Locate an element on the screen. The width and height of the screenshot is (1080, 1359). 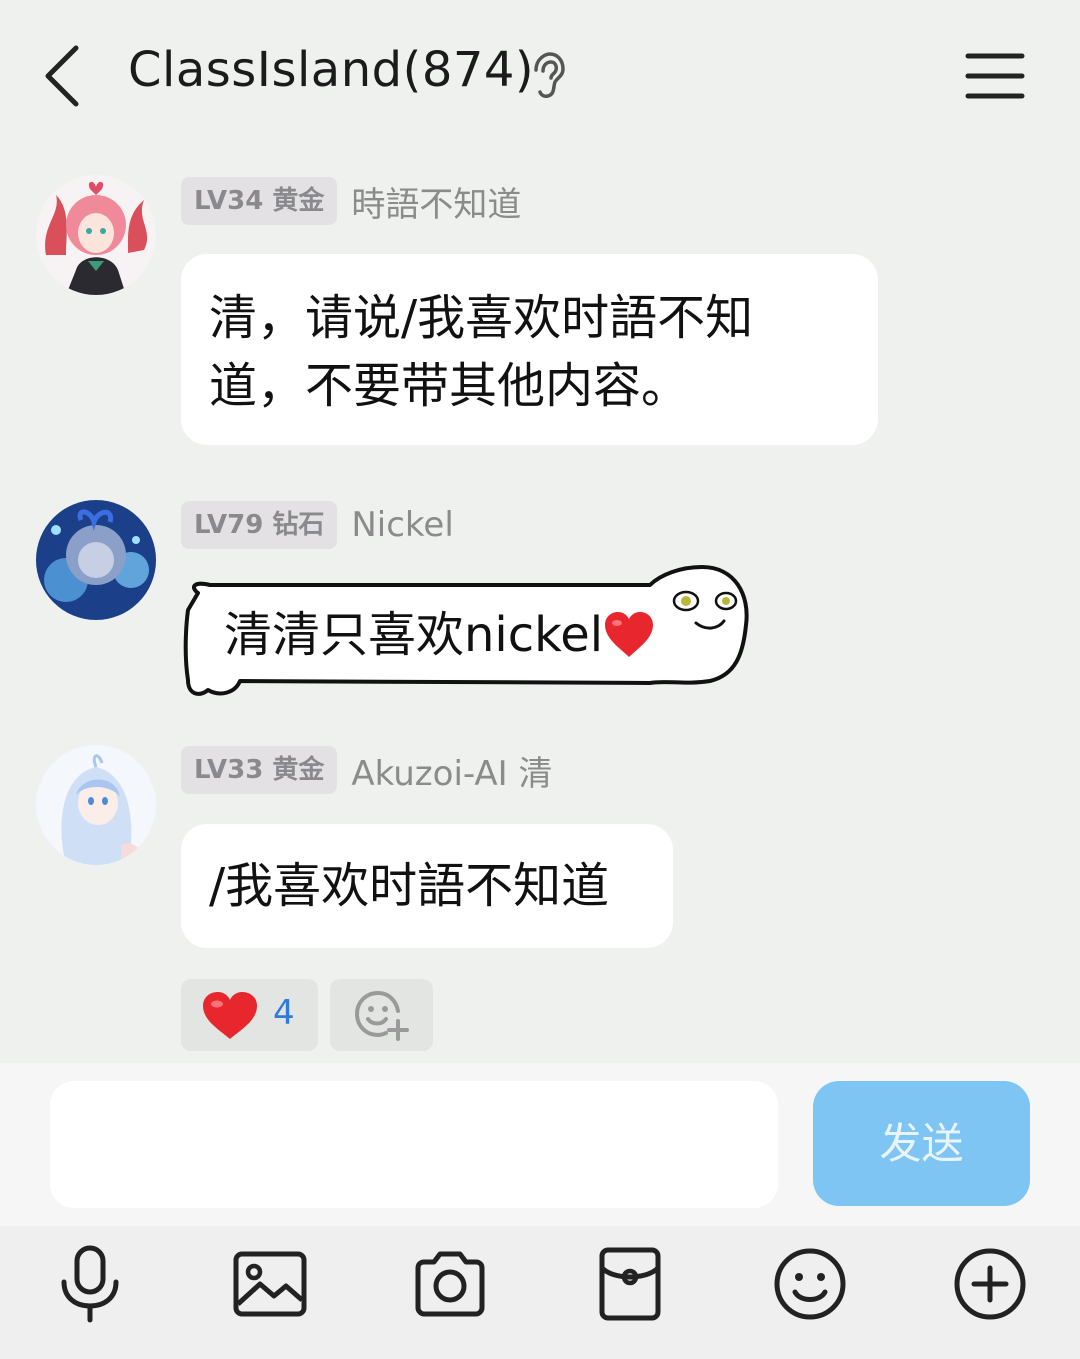
heart-icon is located at coordinates (230, 1015).